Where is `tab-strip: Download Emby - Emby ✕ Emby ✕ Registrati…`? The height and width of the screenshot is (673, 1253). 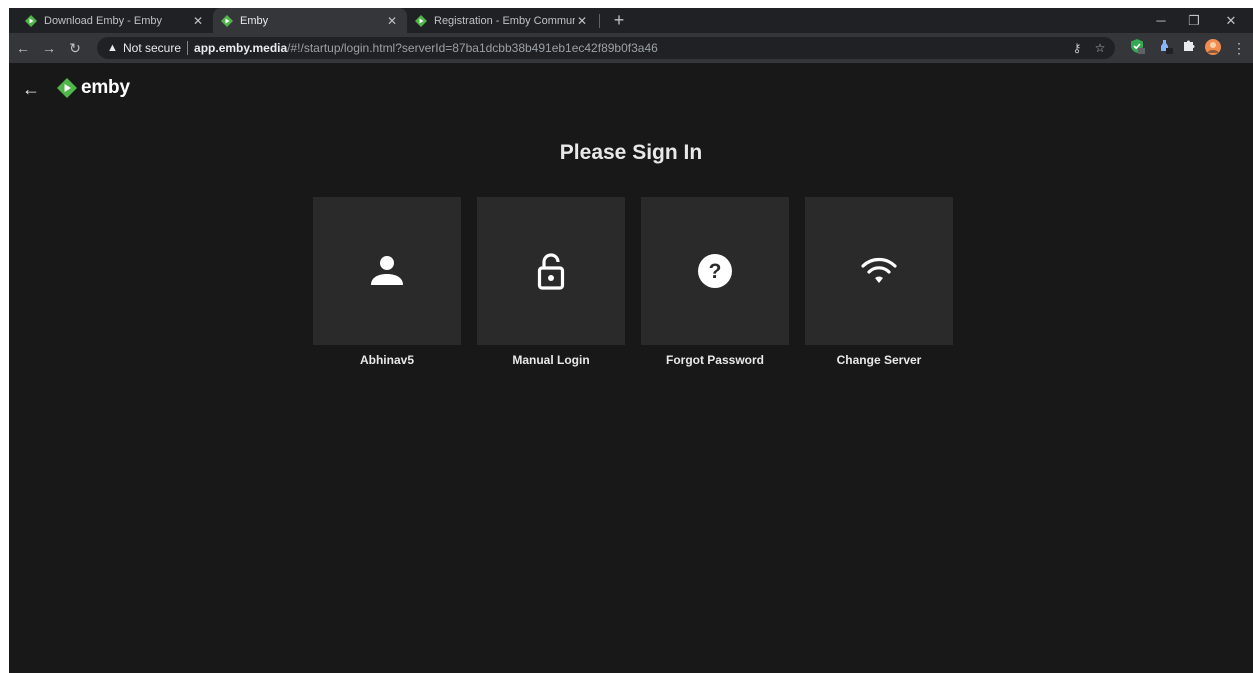
tab-strip: Download Emby - Emby ✕ Emby ✕ Registrati… is located at coordinates (631, 20).